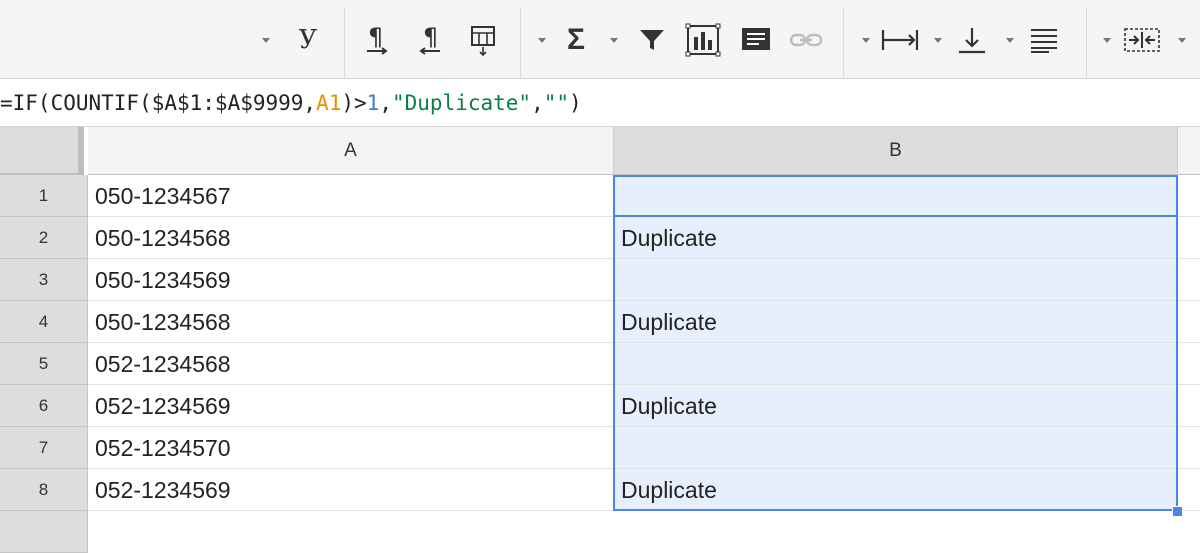 The height and width of the screenshot is (553, 1200). I want to click on insert-chart-icon, so click(703, 40).